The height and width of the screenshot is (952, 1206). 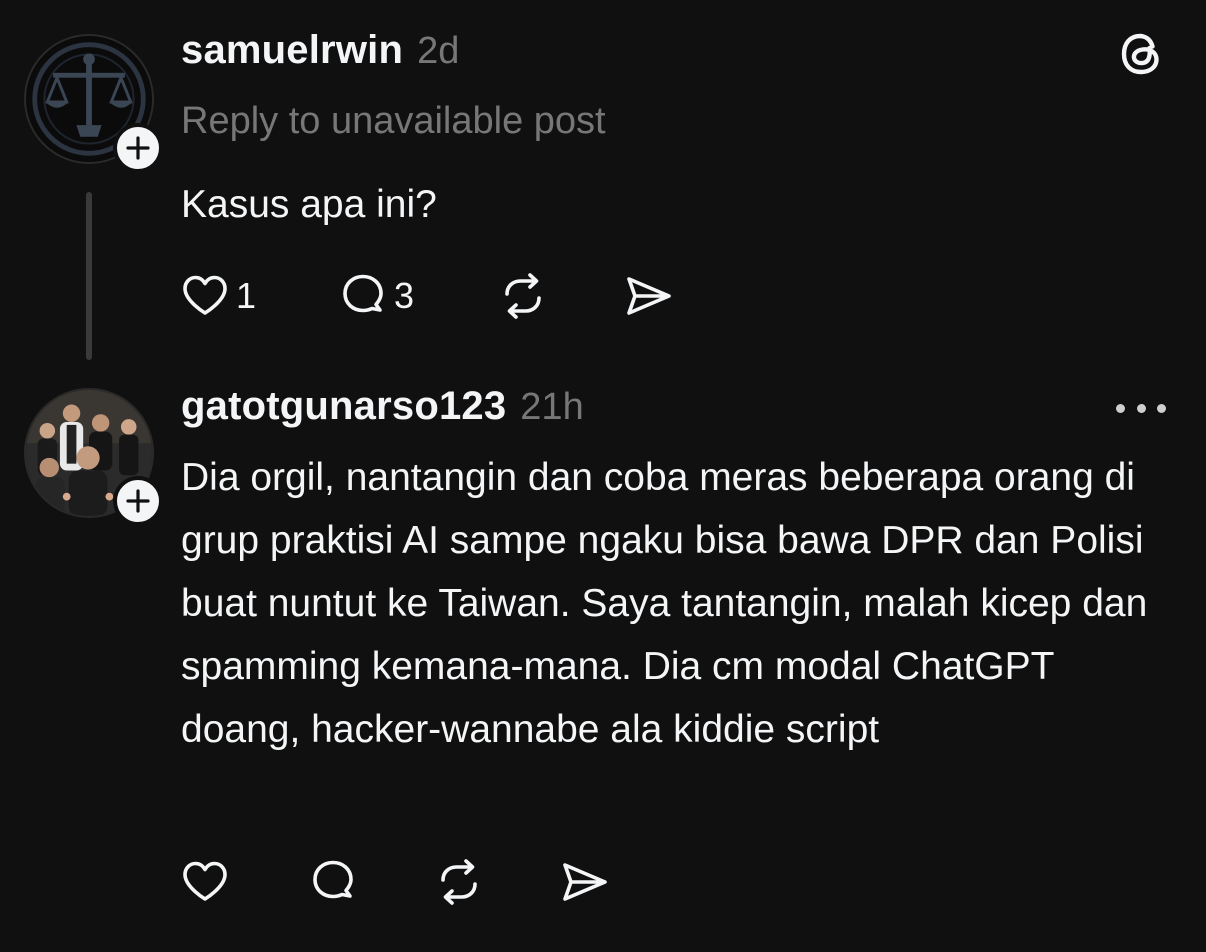 I want to click on more-options-icon, so click(x=1141, y=408).